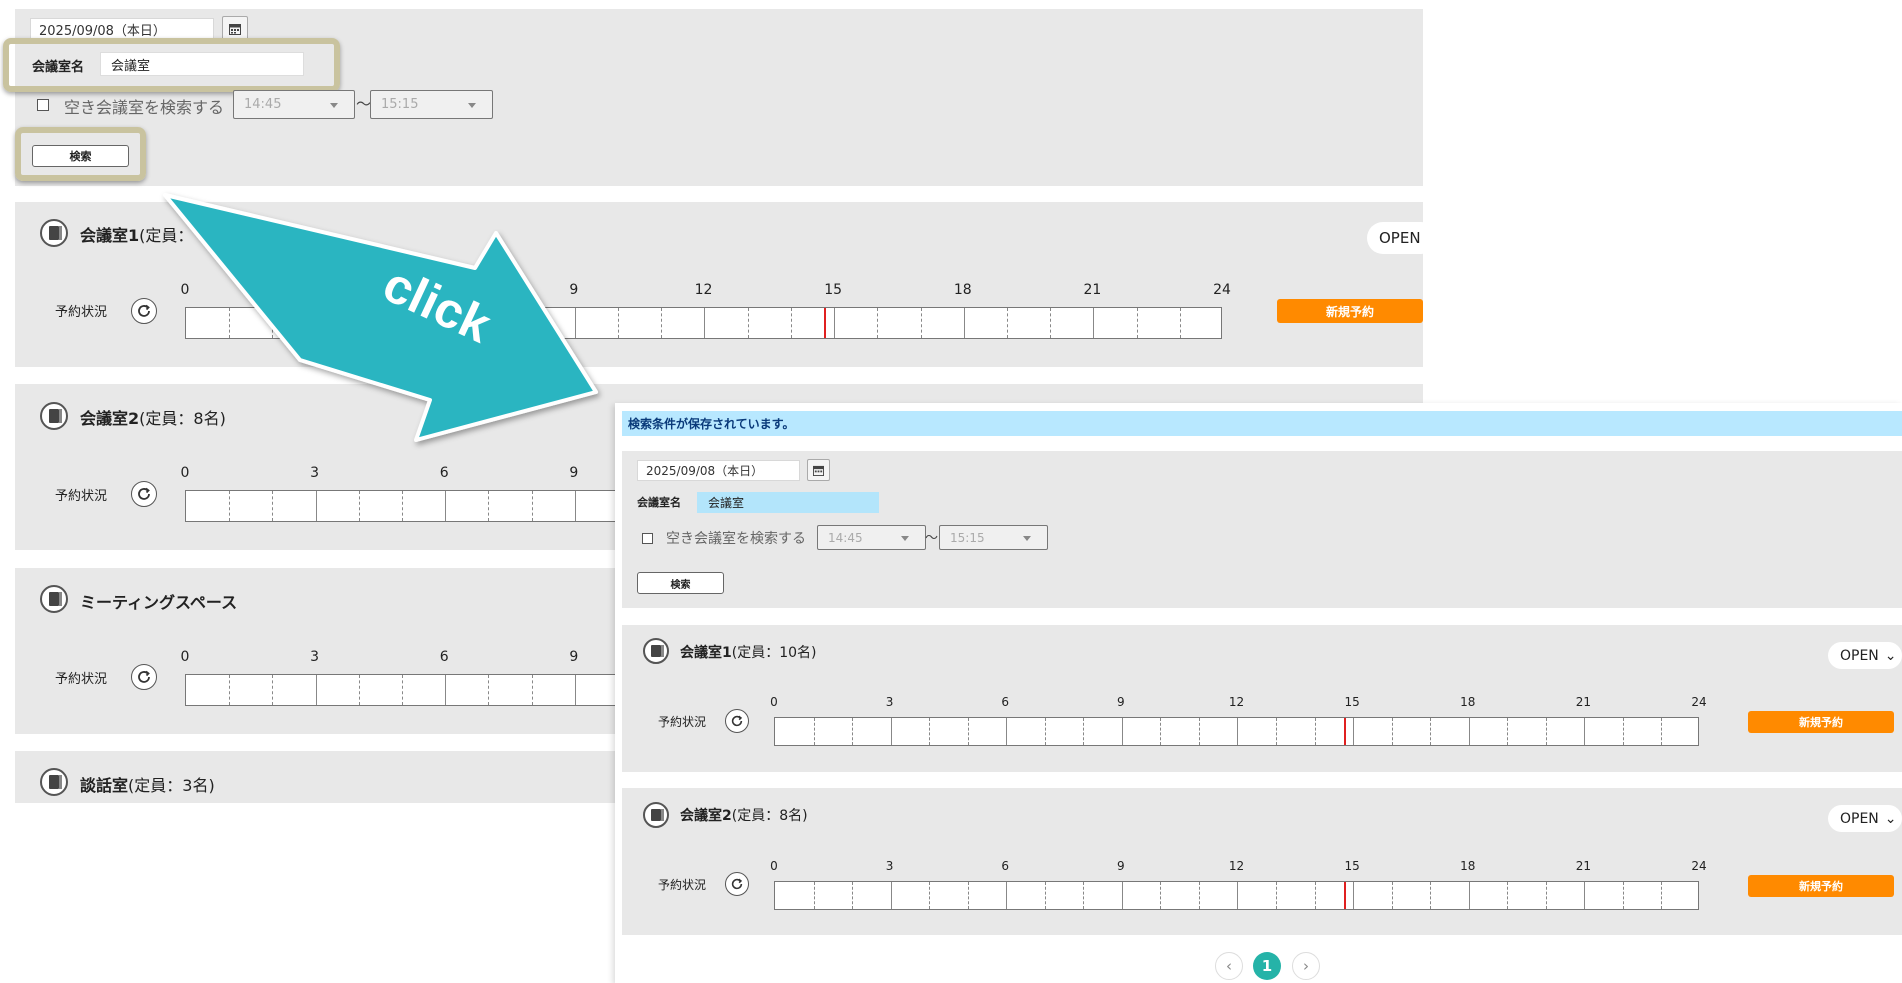  What do you see at coordinates (788, 502) in the screenshot?
I see `room-name-input: 会議室` at bounding box center [788, 502].